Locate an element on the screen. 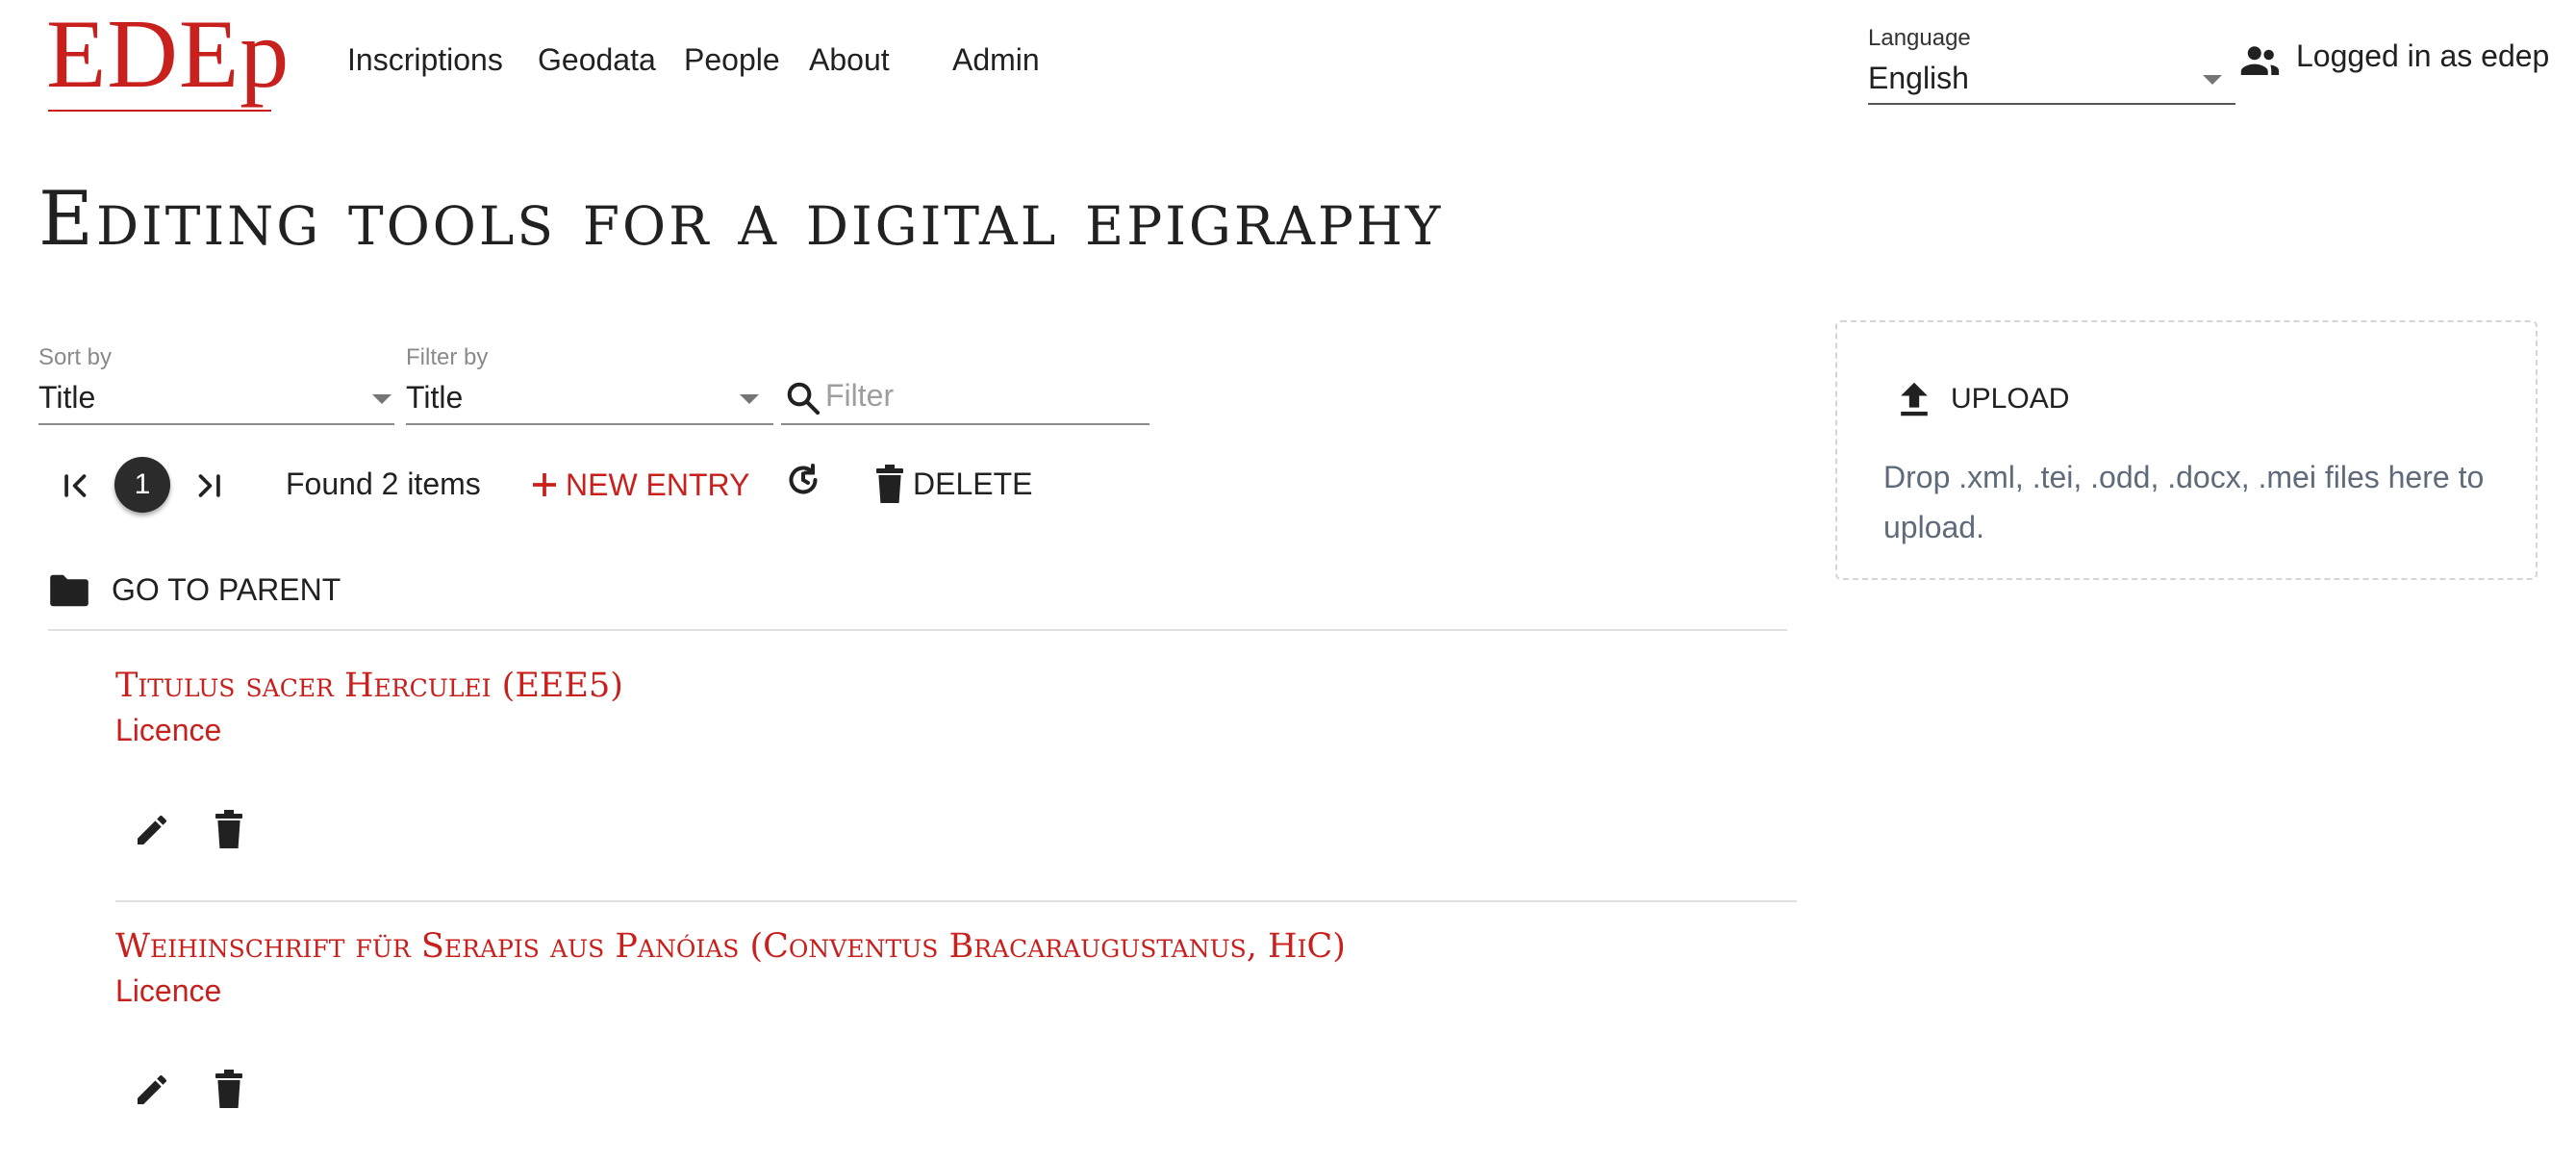  upload-button: UPLOAD is located at coordinates (1983, 399).